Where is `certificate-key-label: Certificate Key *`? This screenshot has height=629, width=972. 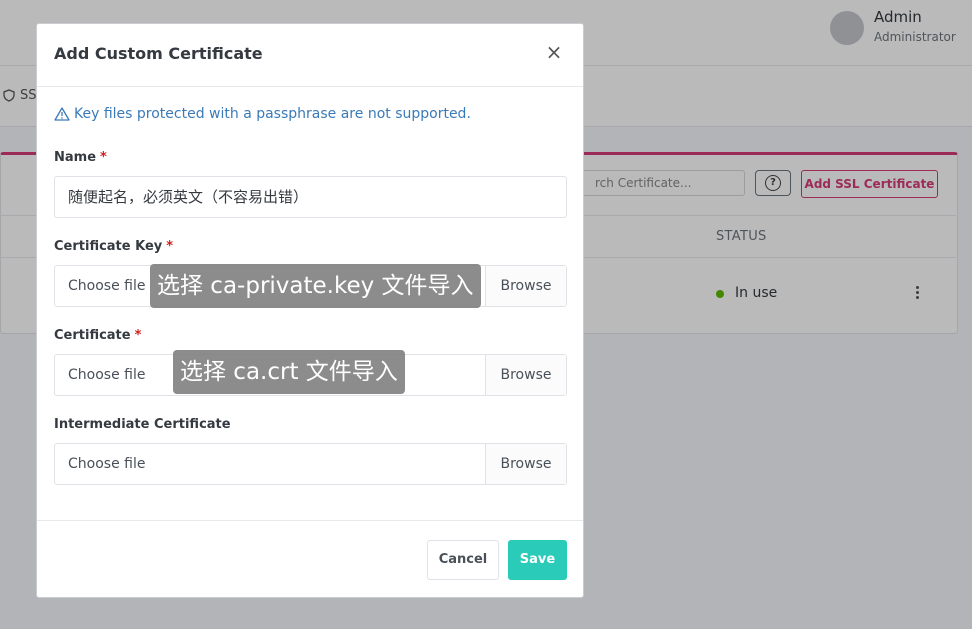 certificate-key-label: Certificate Key * is located at coordinates (114, 246).